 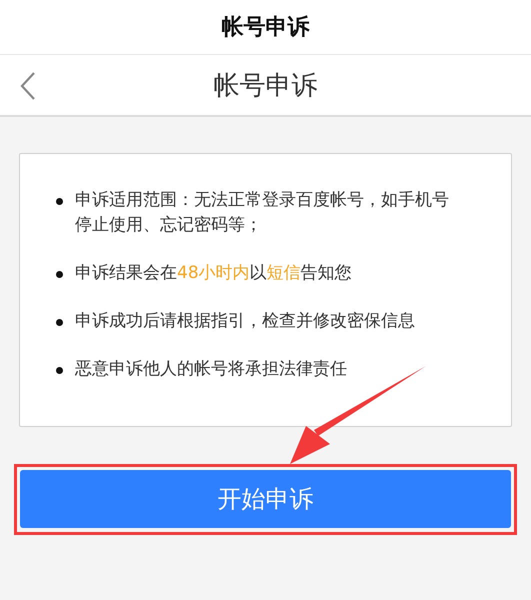 I want to click on notice-text: 申诉适用范围：无法正常登录百度帐号，如手机号停止使用、忘记密码等；, so click(x=262, y=213).